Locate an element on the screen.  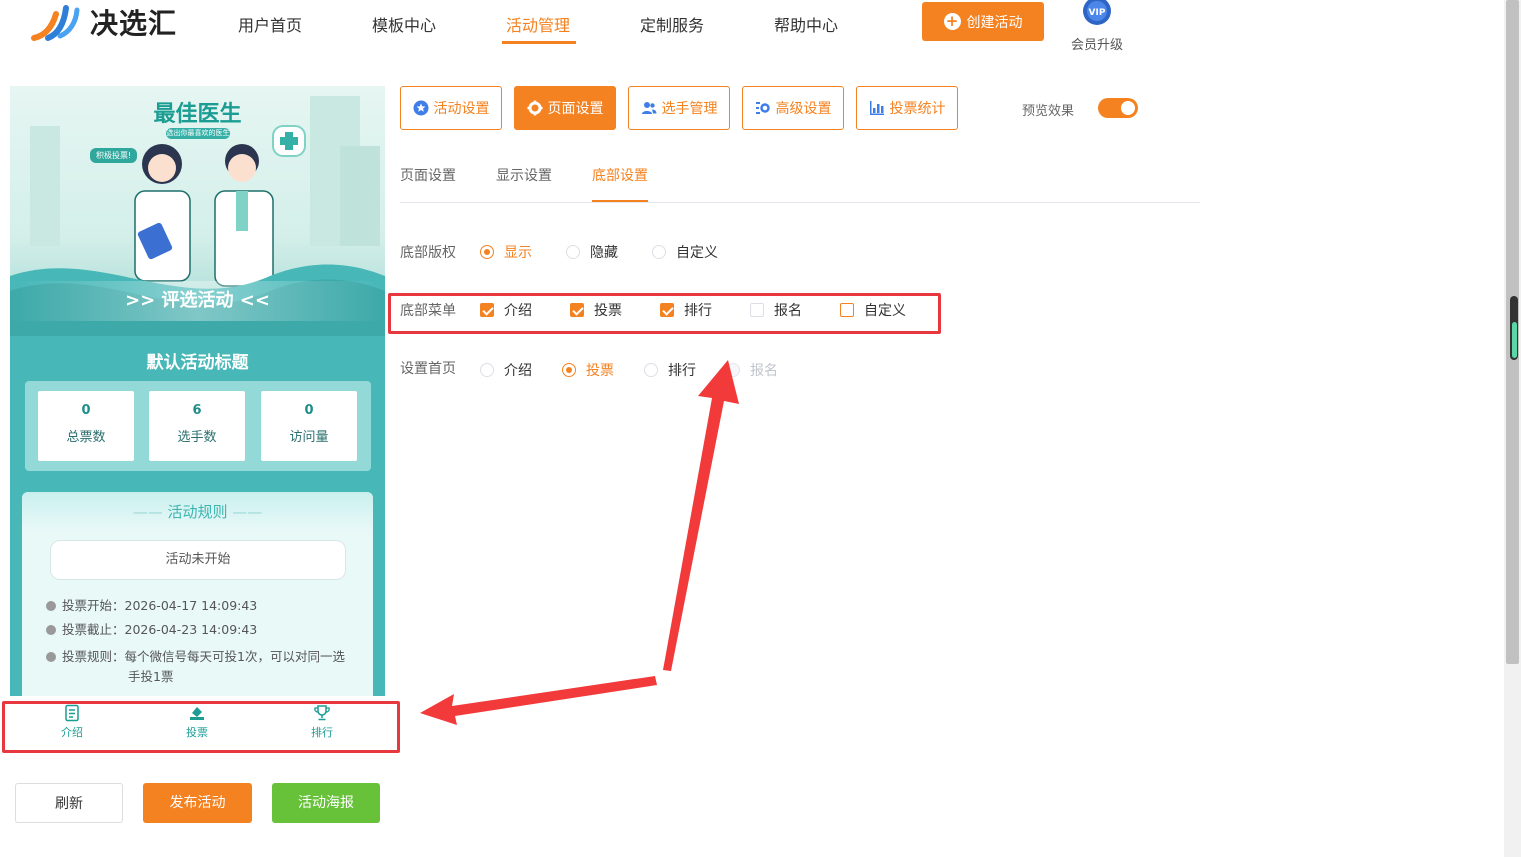
page-settings-button: 页面设置 is located at coordinates (565, 108).